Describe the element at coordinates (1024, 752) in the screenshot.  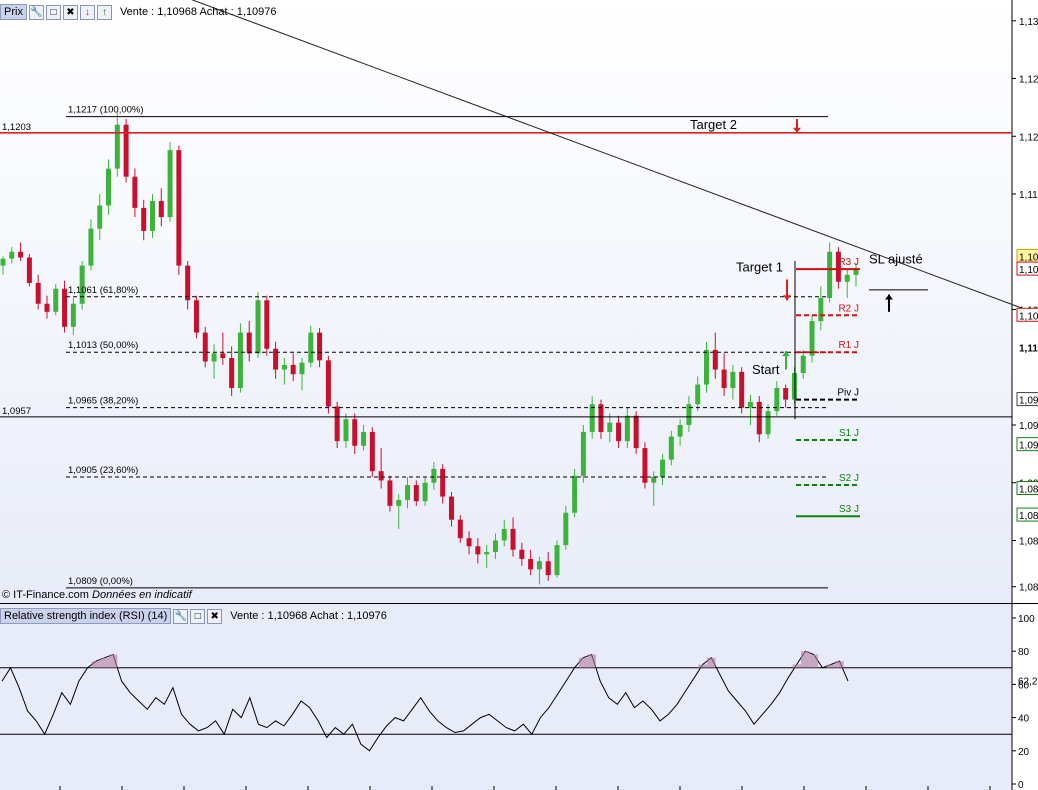
I see `rsi-y-tick-label: 20` at that location.